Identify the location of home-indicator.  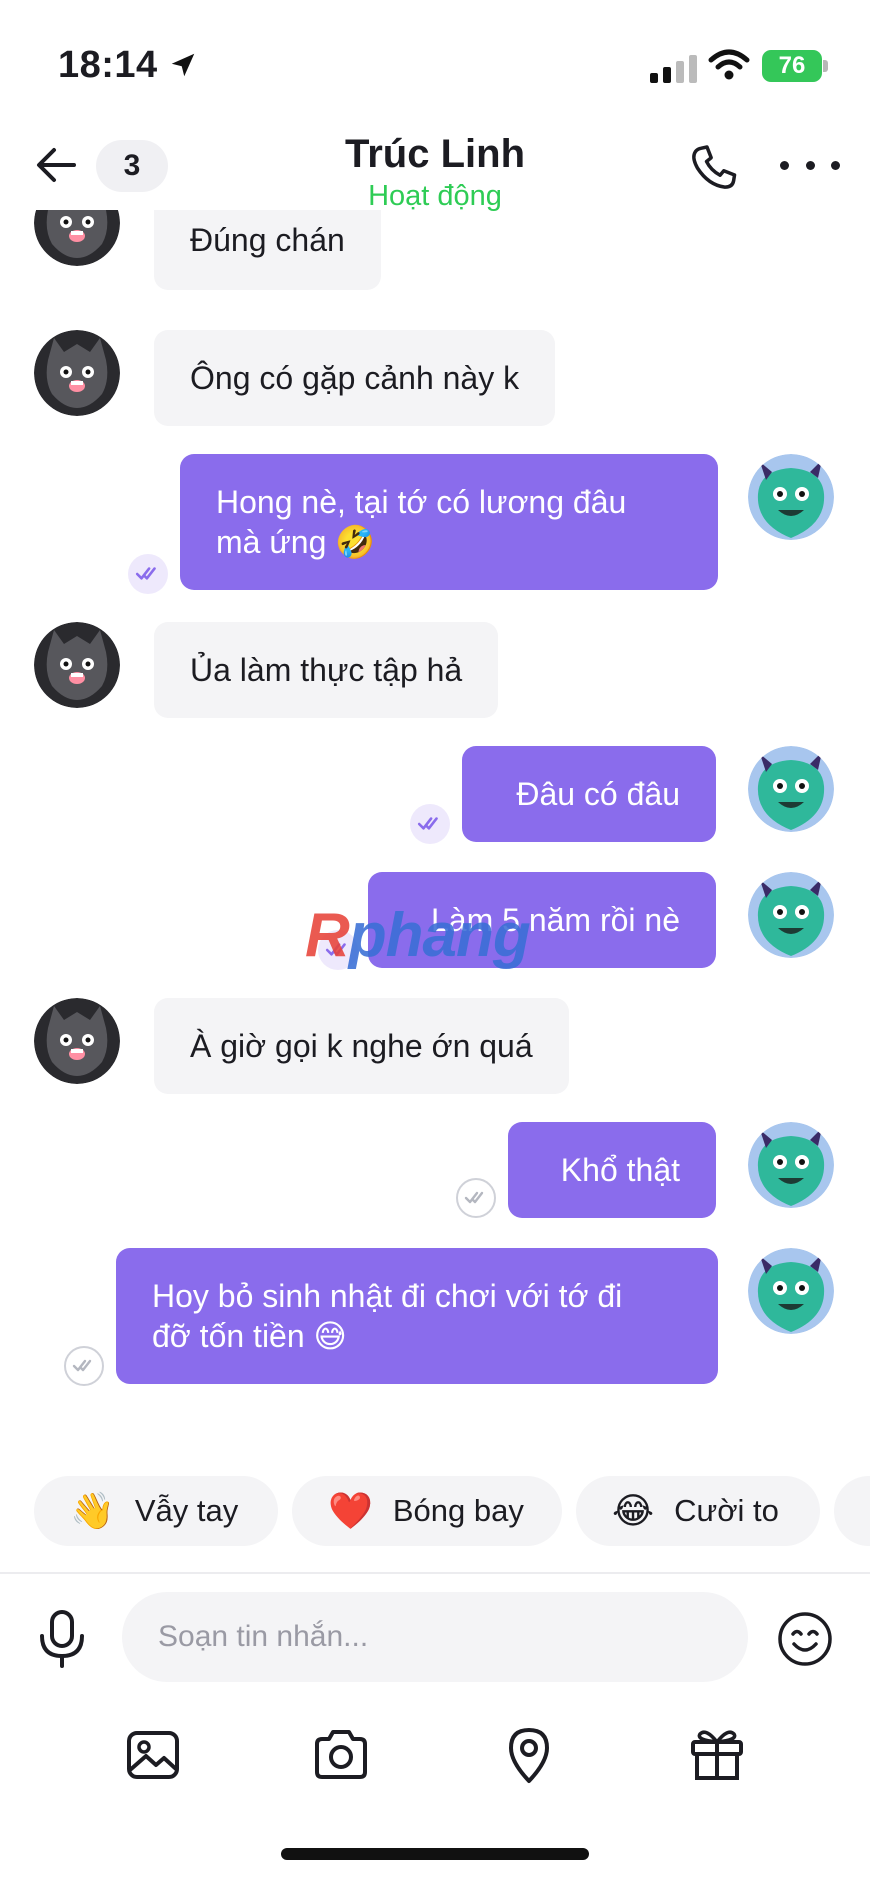
(435, 1854).